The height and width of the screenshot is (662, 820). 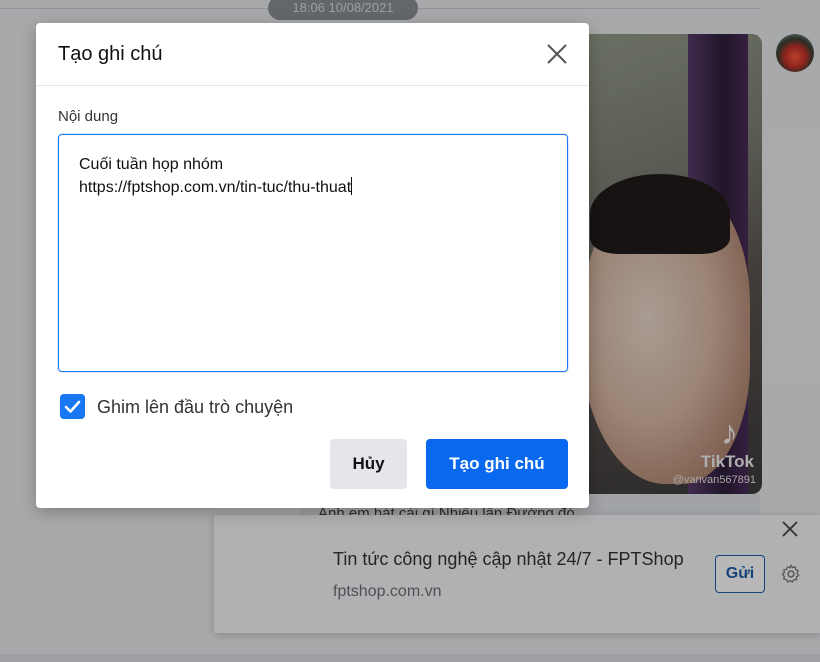 What do you see at coordinates (557, 54) in the screenshot?
I see `close-icon` at bounding box center [557, 54].